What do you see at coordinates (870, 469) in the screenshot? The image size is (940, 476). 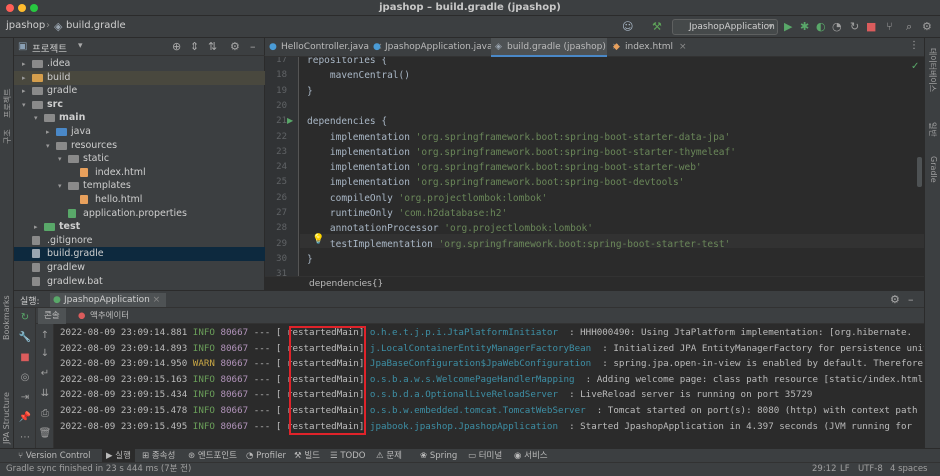 I see `file-encoding: UTF-8` at bounding box center [870, 469].